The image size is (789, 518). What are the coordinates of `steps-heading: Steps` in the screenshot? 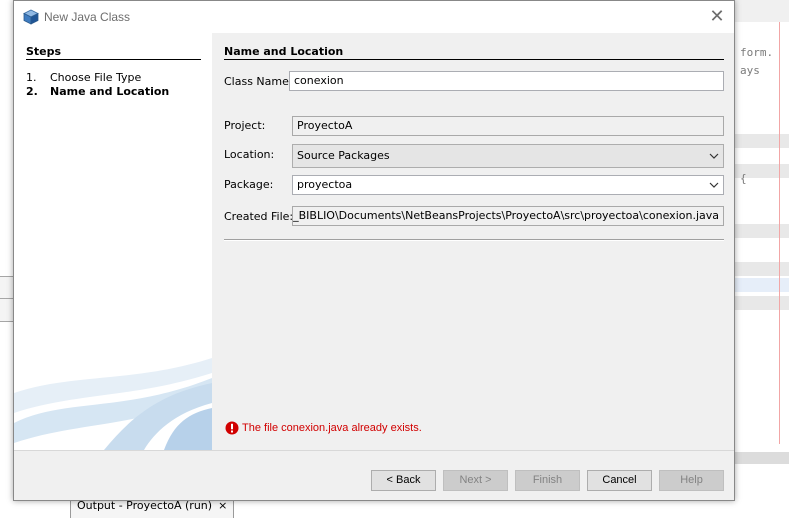 It's located at (44, 51).